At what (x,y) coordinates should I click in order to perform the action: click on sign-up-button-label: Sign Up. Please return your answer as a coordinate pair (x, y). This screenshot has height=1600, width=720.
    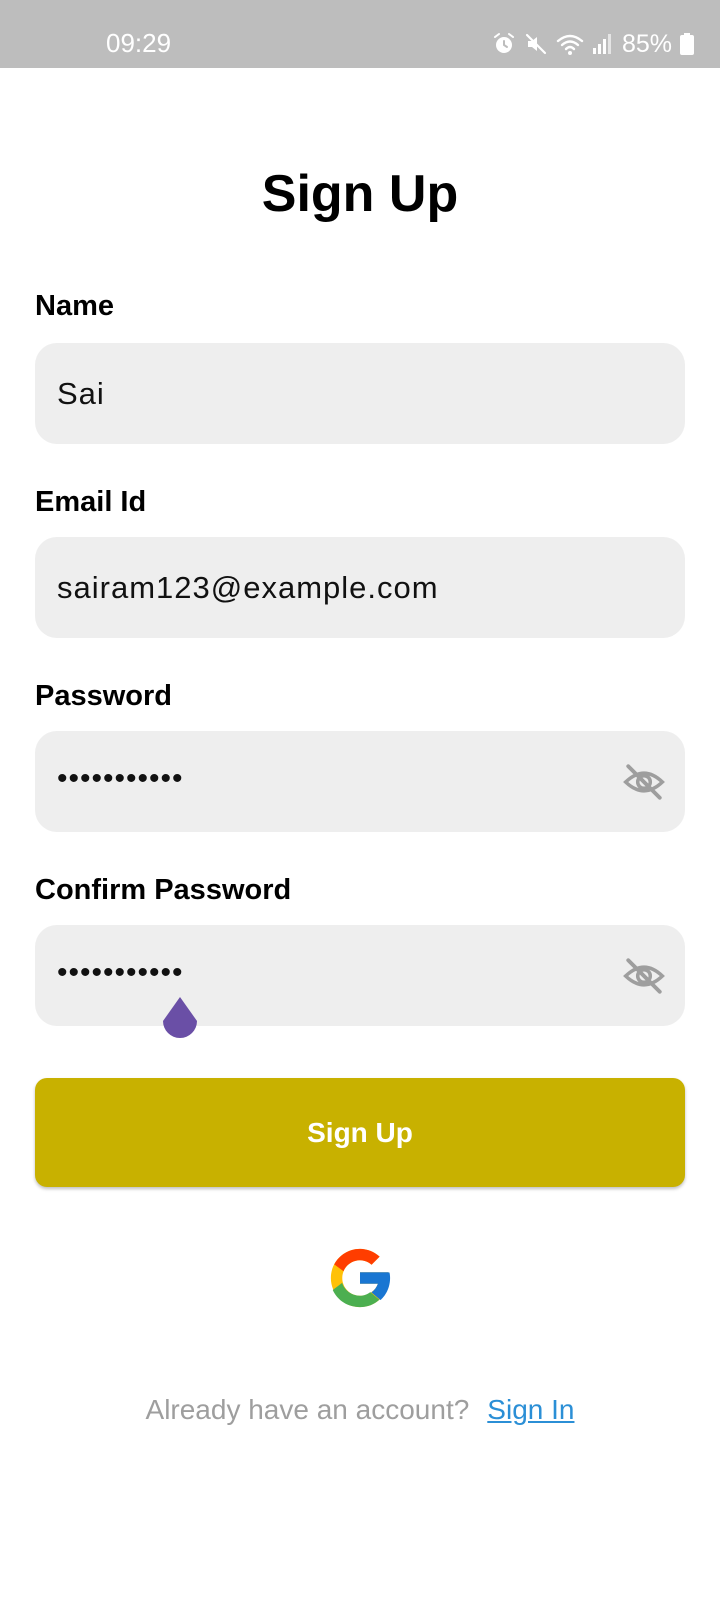
    Looking at the image, I should click on (360, 1132).